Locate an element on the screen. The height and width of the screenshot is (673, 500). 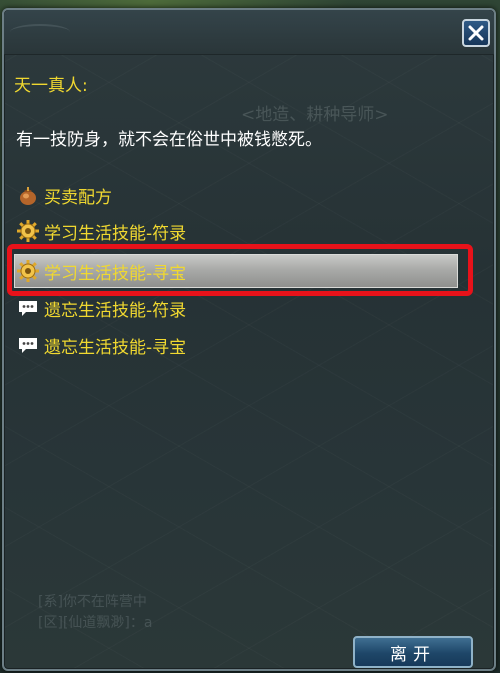
chat-log: [系]你不在阵营中 [区][仙道飘渺]：a is located at coordinates (95, 613).